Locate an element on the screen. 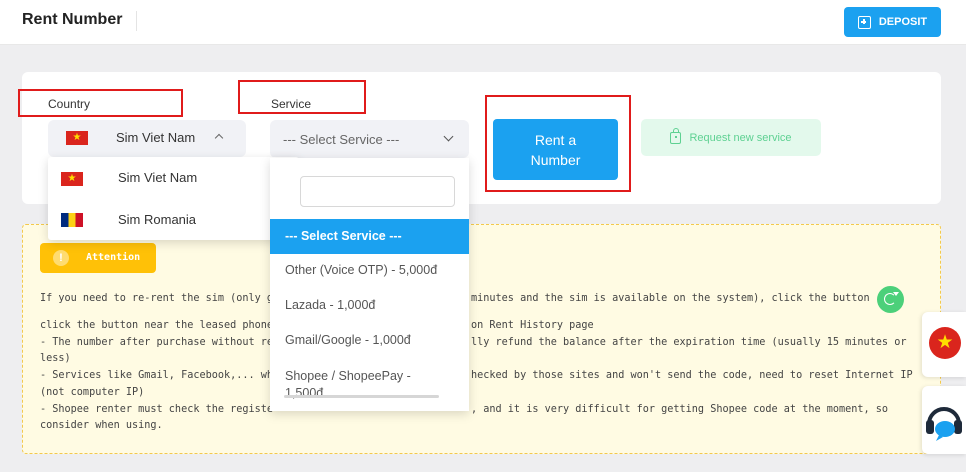  attention-line: (not computer IP) is located at coordinates (92, 392).